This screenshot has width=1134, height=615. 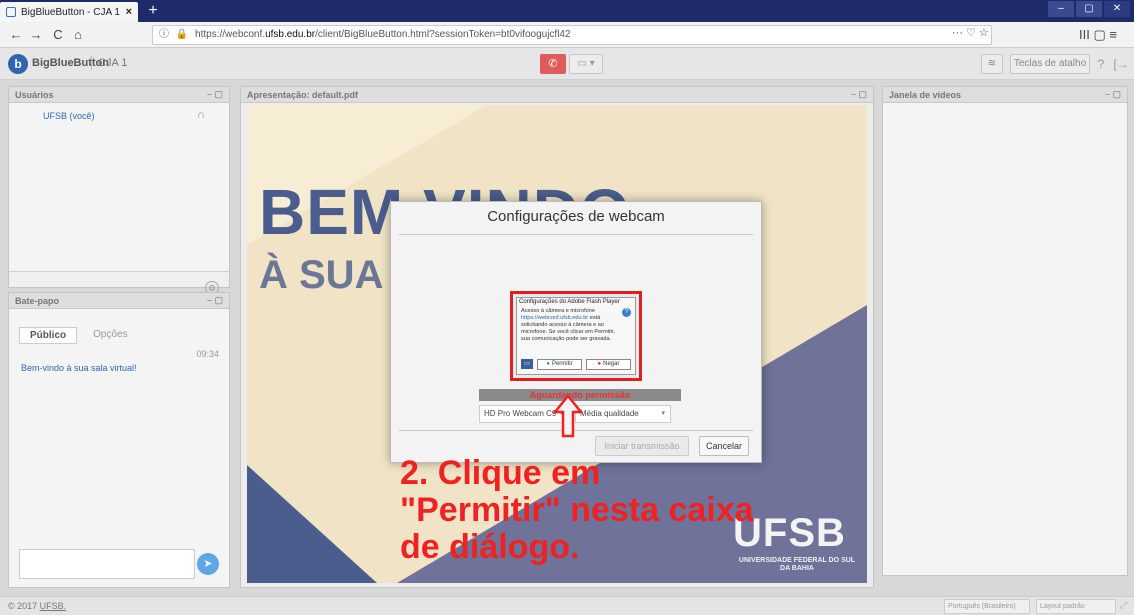 I want to click on start-transmission-button: Iniciar transmissão, so click(x=642, y=446).